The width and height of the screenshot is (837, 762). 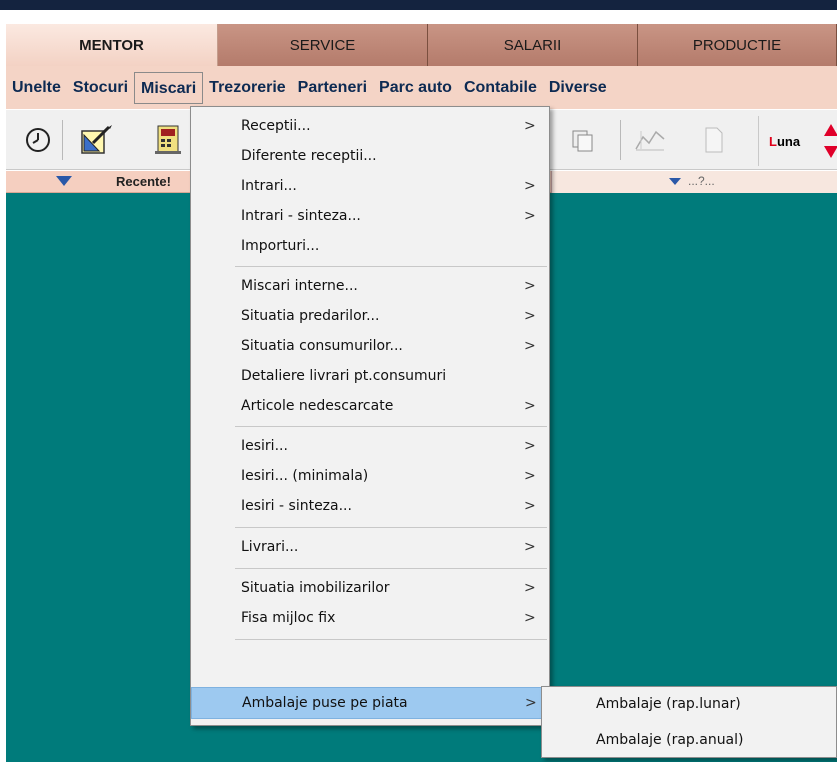 What do you see at coordinates (305, 476) in the screenshot?
I see `menu-item-label: Iesiri... (minimala)` at bounding box center [305, 476].